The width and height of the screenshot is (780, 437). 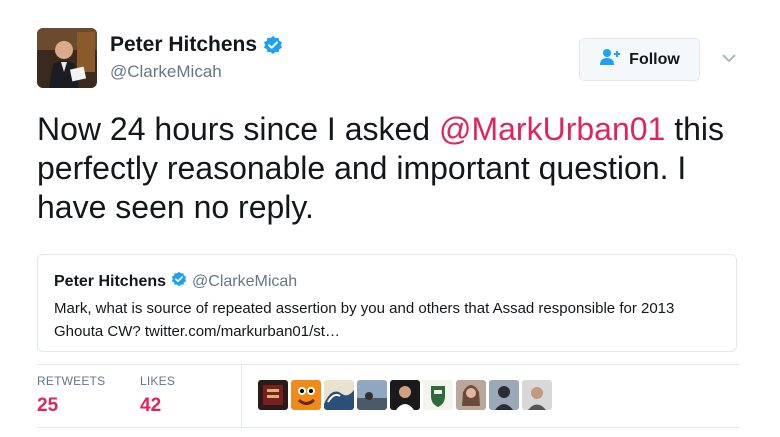 What do you see at coordinates (158, 381) in the screenshot?
I see `likes-label: LIKES` at bounding box center [158, 381].